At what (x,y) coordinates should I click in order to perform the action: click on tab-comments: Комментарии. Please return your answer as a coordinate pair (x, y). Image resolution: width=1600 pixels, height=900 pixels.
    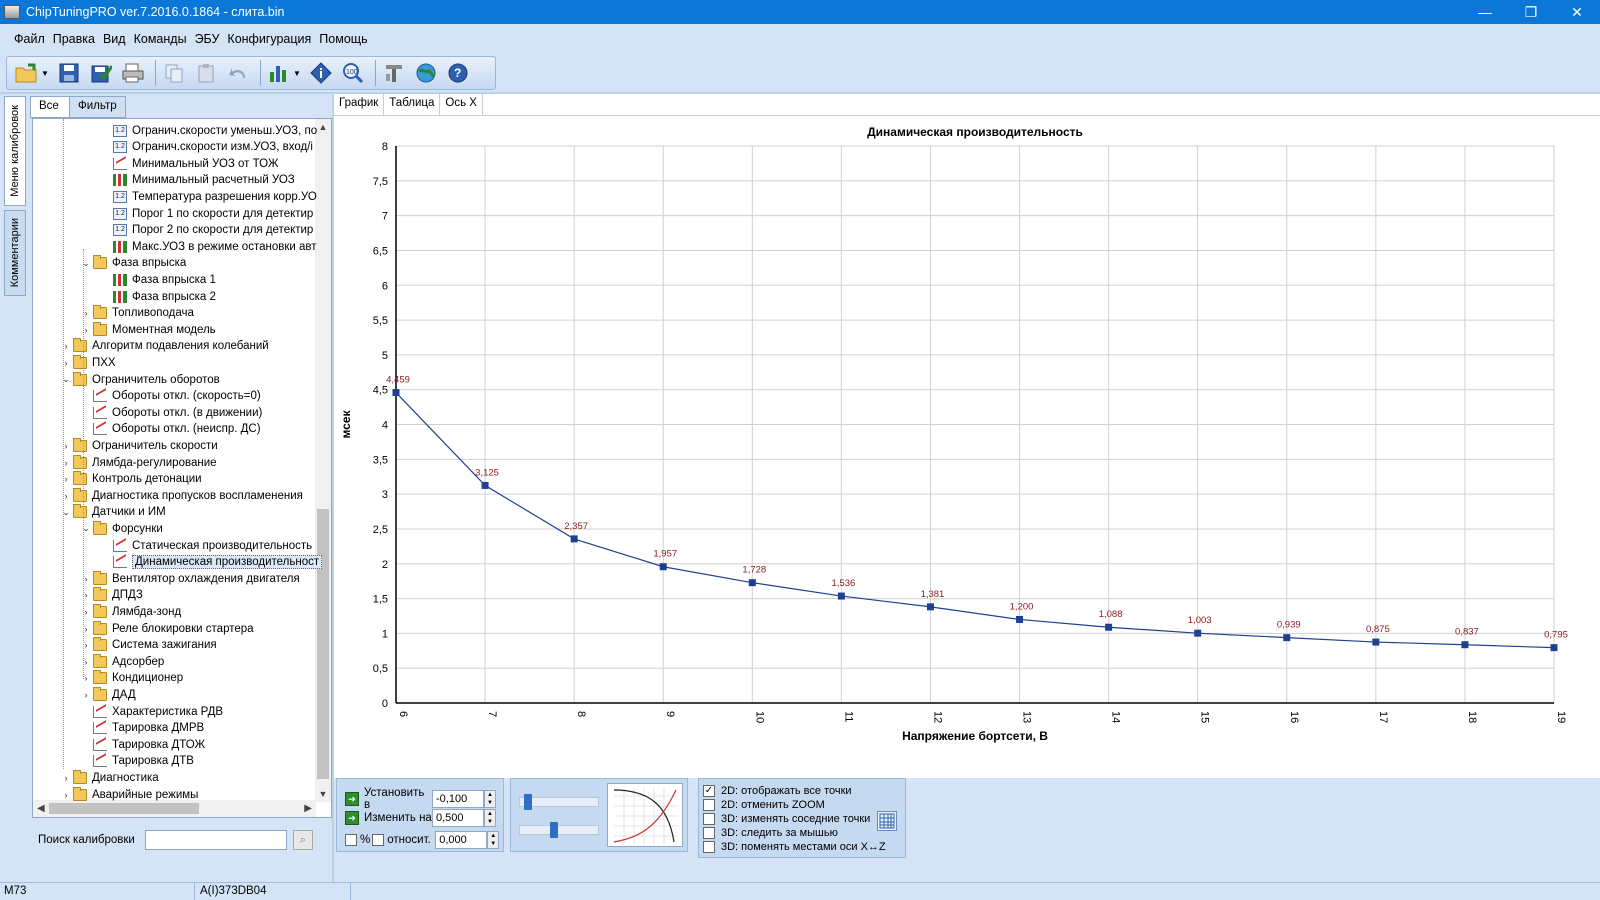
    Looking at the image, I should click on (15, 253).